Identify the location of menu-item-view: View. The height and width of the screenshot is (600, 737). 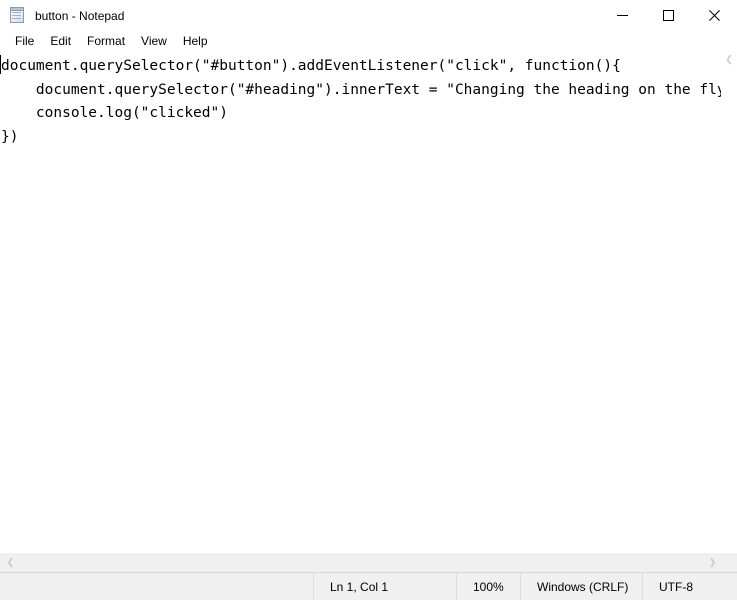
(154, 41).